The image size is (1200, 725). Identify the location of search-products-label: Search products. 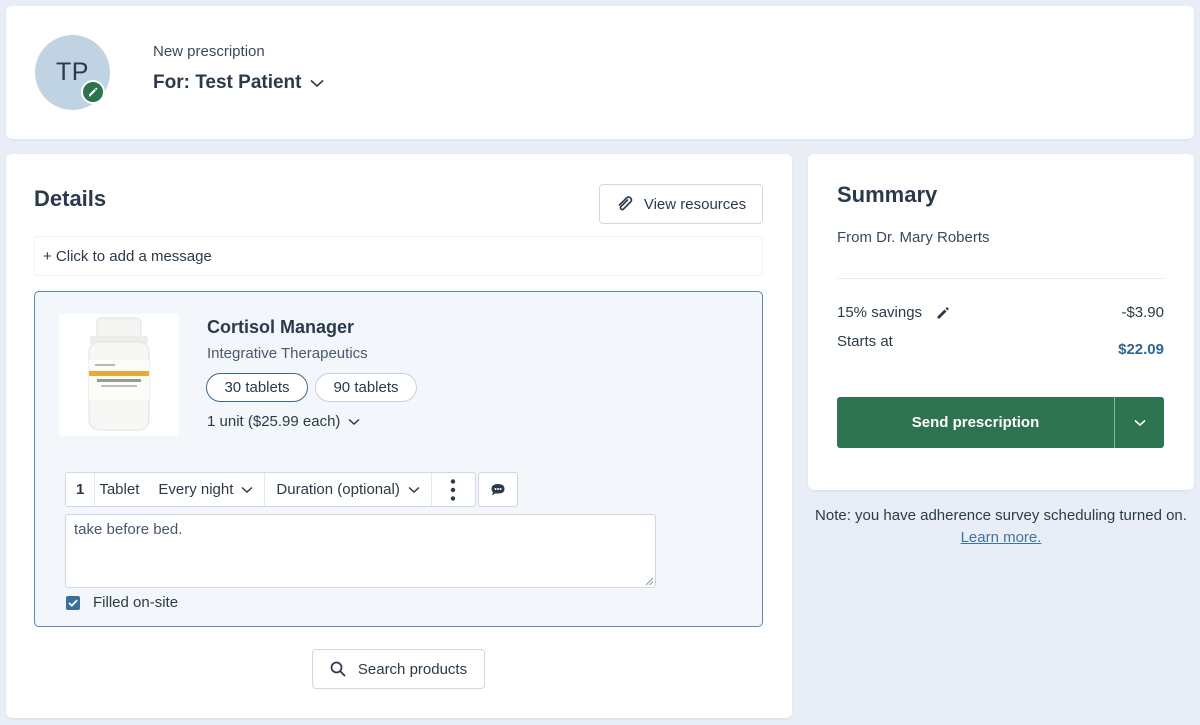
(412, 669).